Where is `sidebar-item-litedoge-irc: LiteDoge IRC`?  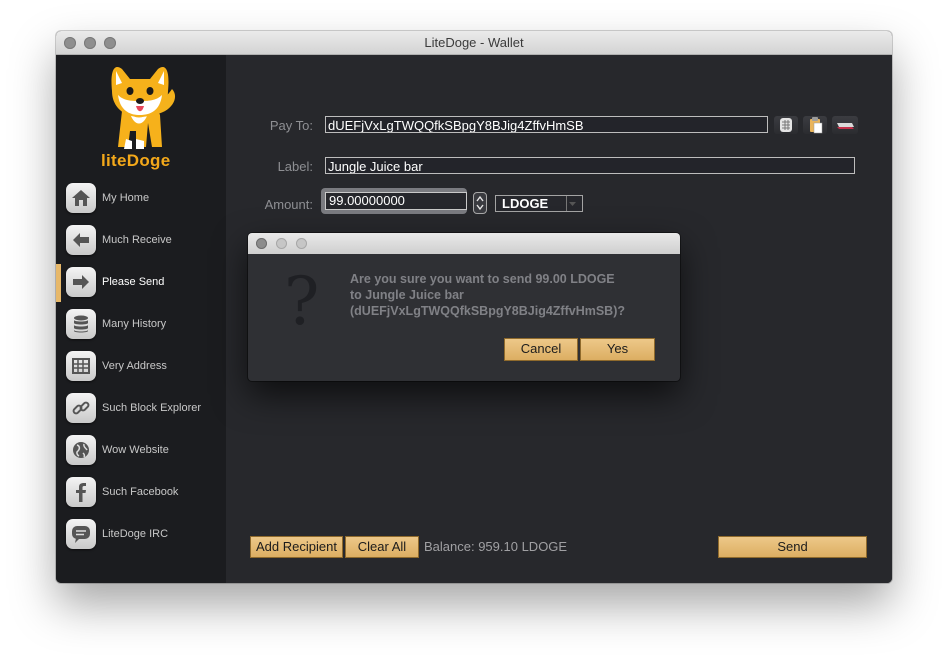 sidebar-item-litedoge-irc: LiteDoge IRC is located at coordinates (141, 535).